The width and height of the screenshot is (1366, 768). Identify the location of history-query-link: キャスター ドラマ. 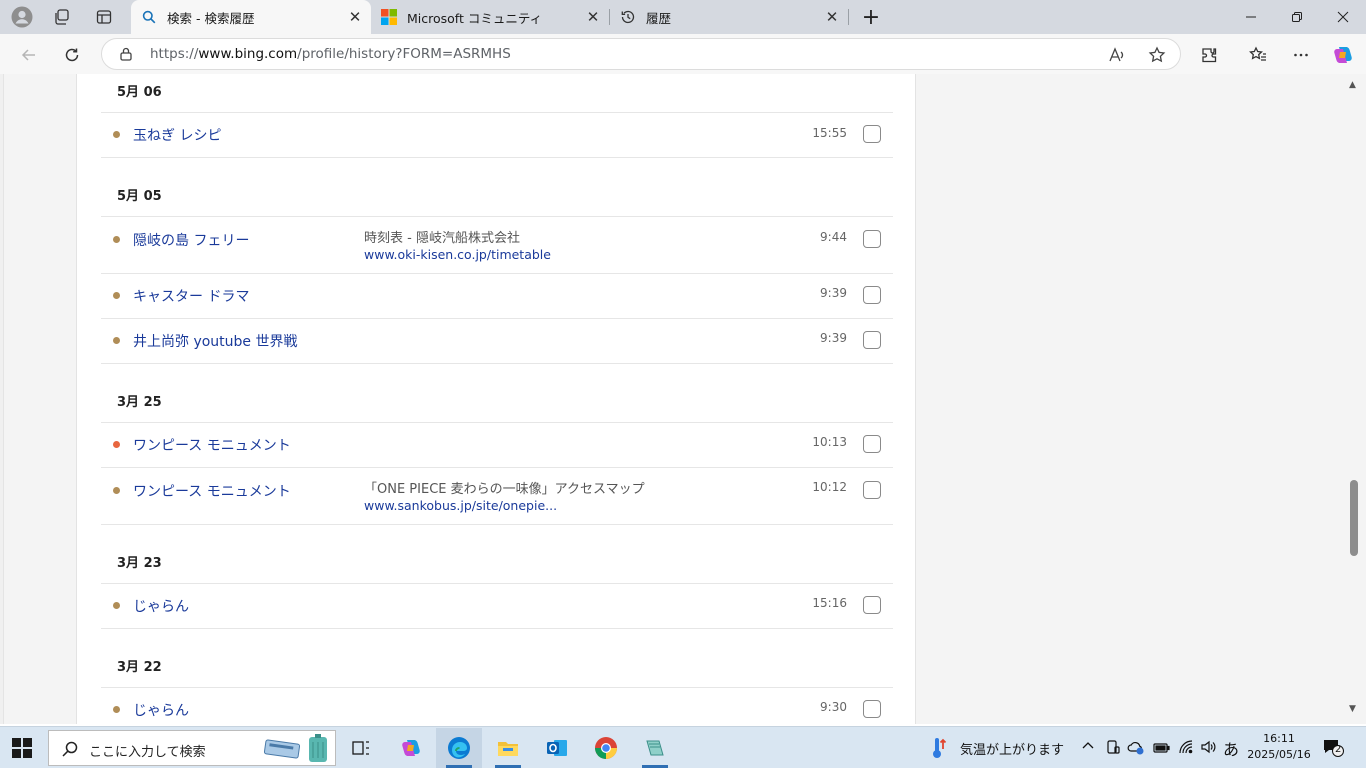
(191, 296).